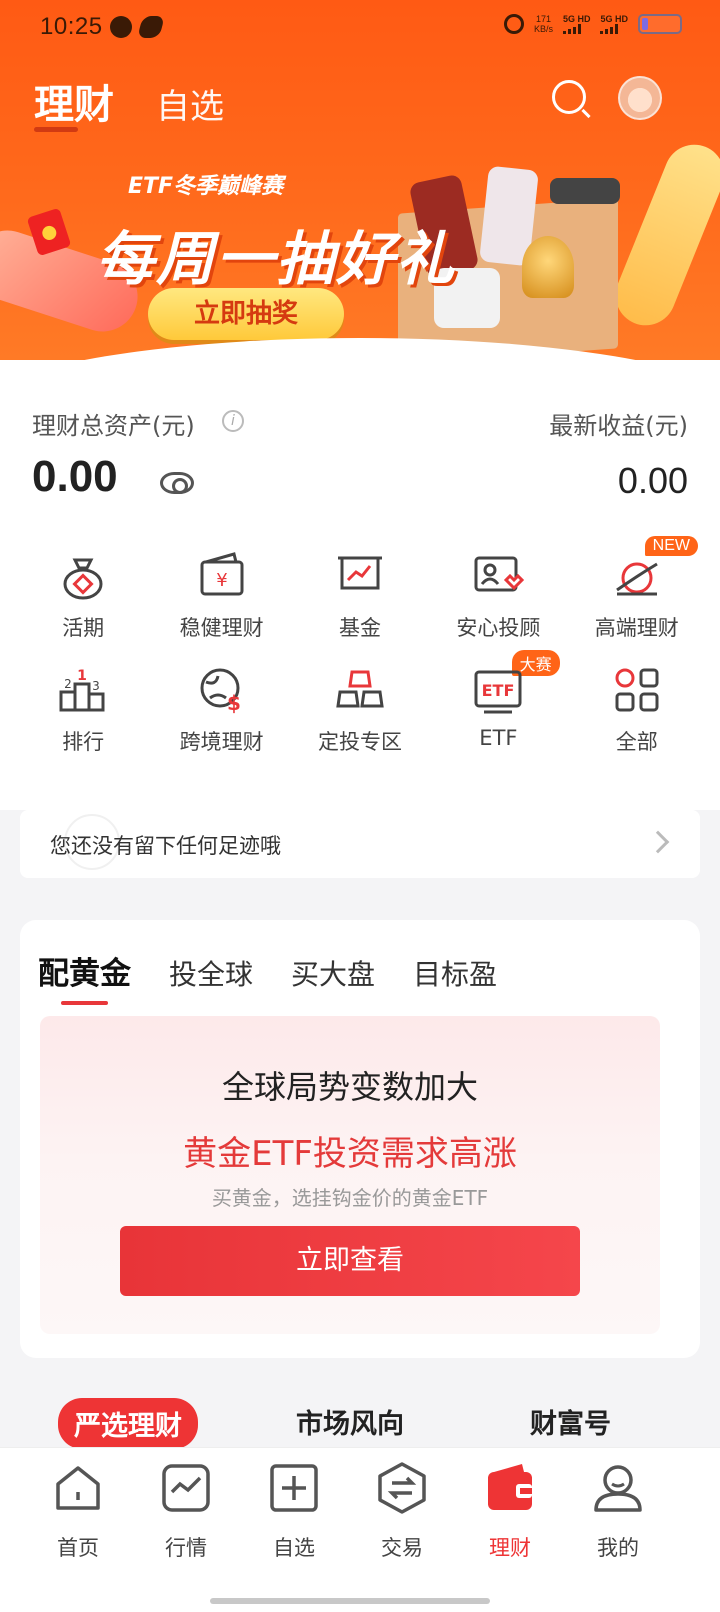 Image resolution: width=720 pixels, height=1612 pixels. Describe the element at coordinates (350, 1421) in the screenshot. I see `tab-market-trend: 市场风向` at that location.